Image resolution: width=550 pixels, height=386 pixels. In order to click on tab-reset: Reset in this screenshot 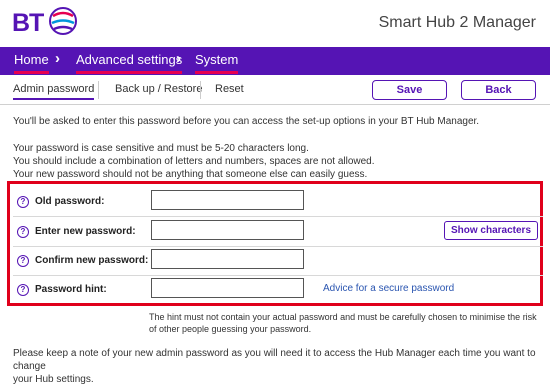, I will do `click(229, 89)`.